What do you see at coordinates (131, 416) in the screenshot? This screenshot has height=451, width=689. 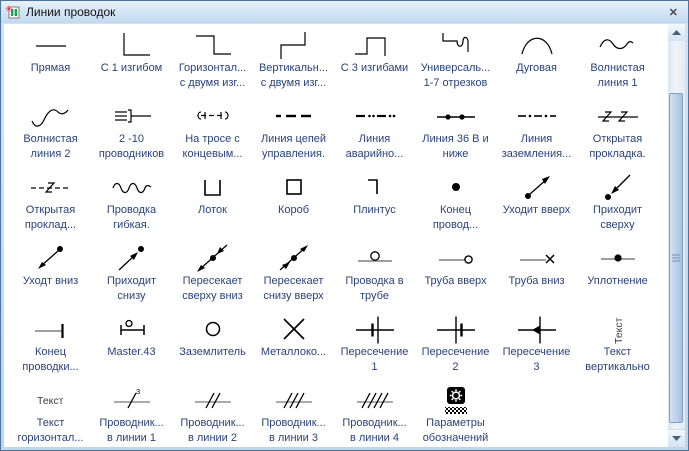 I see `palette-item-conductors-in-line-1: 3 Проводник... в линии 1` at bounding box center [131, 416].